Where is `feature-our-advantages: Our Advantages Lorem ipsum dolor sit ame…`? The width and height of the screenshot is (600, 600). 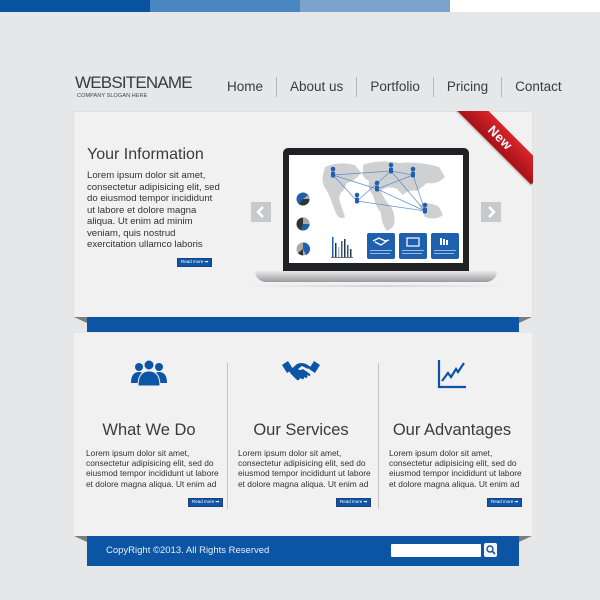 feature-our-advantages: Our Advantages Lorem ipsum dolor sit ame… is located at coordinates (452, 434).